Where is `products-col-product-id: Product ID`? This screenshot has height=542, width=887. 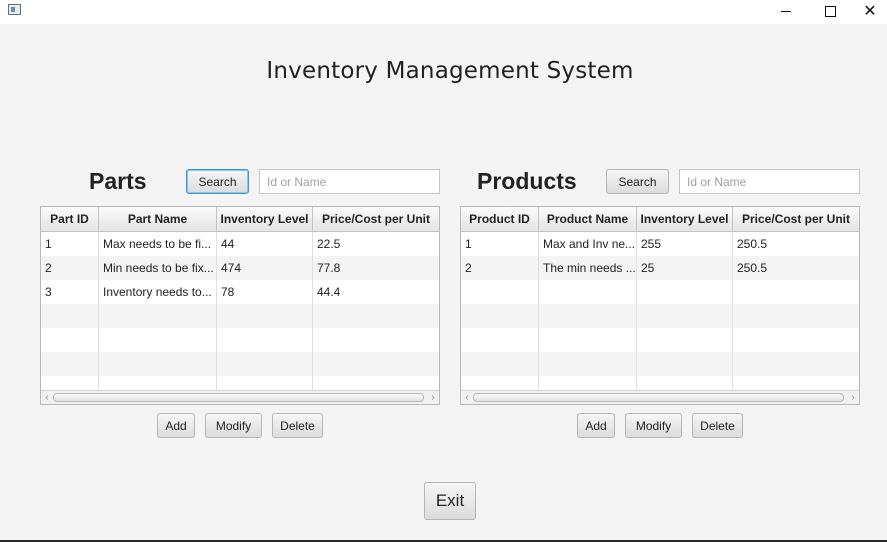 products-col-product-id: Product ID is located at coordinates (500, 219).